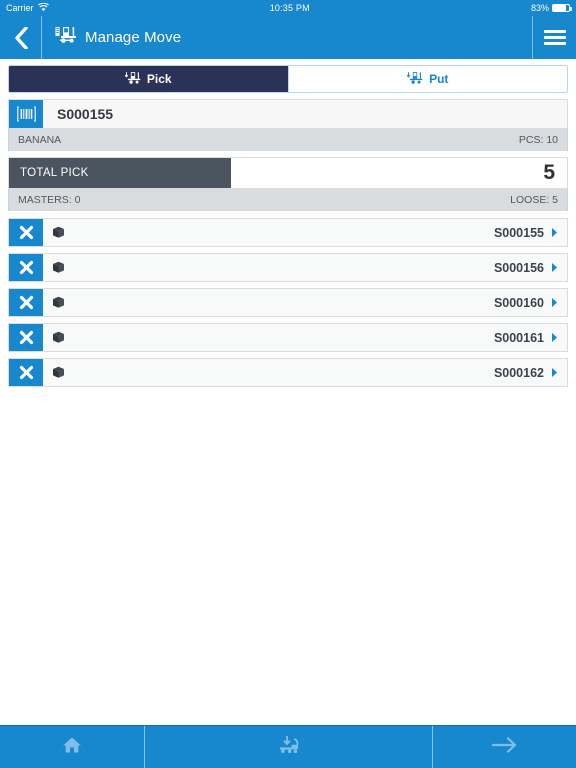 The height and width of the screenshot is (768, 576). Describe the element at coordinates (551, 8) in the screenshot. I see `status-battery-group: 83%` at that location.